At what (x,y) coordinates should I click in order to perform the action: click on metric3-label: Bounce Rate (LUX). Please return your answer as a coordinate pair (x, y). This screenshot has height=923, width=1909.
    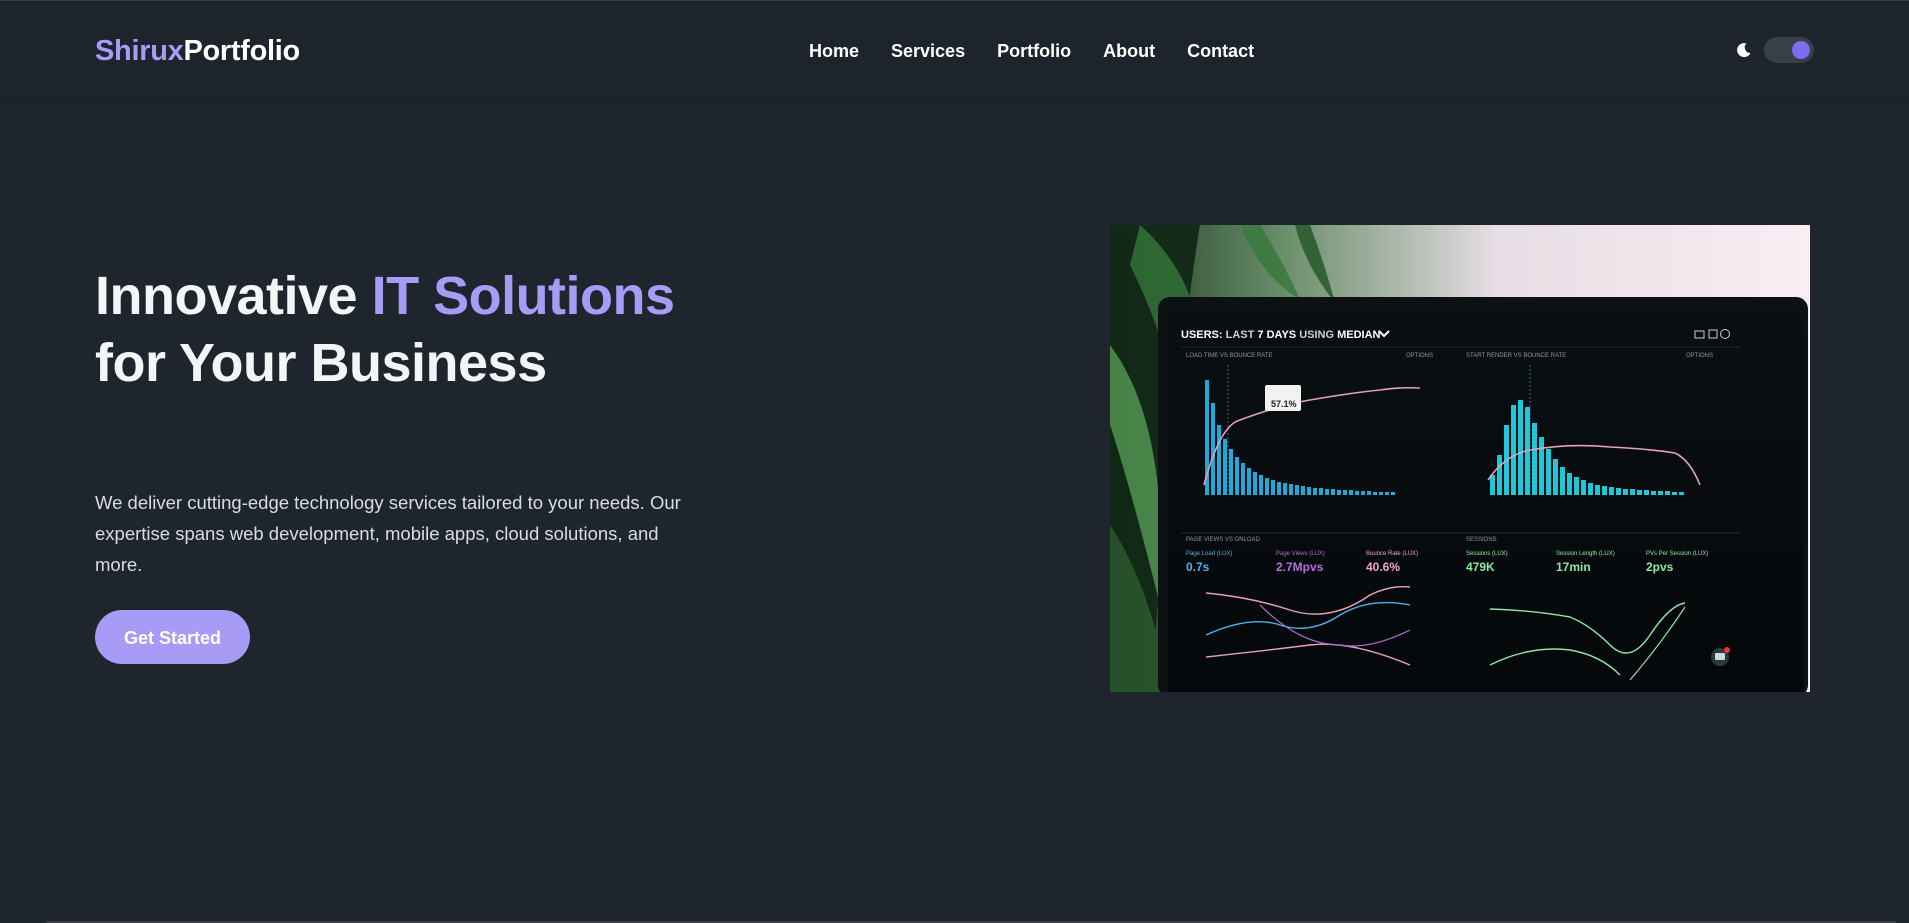
    Looking at the image, I should click on (1392, 554).